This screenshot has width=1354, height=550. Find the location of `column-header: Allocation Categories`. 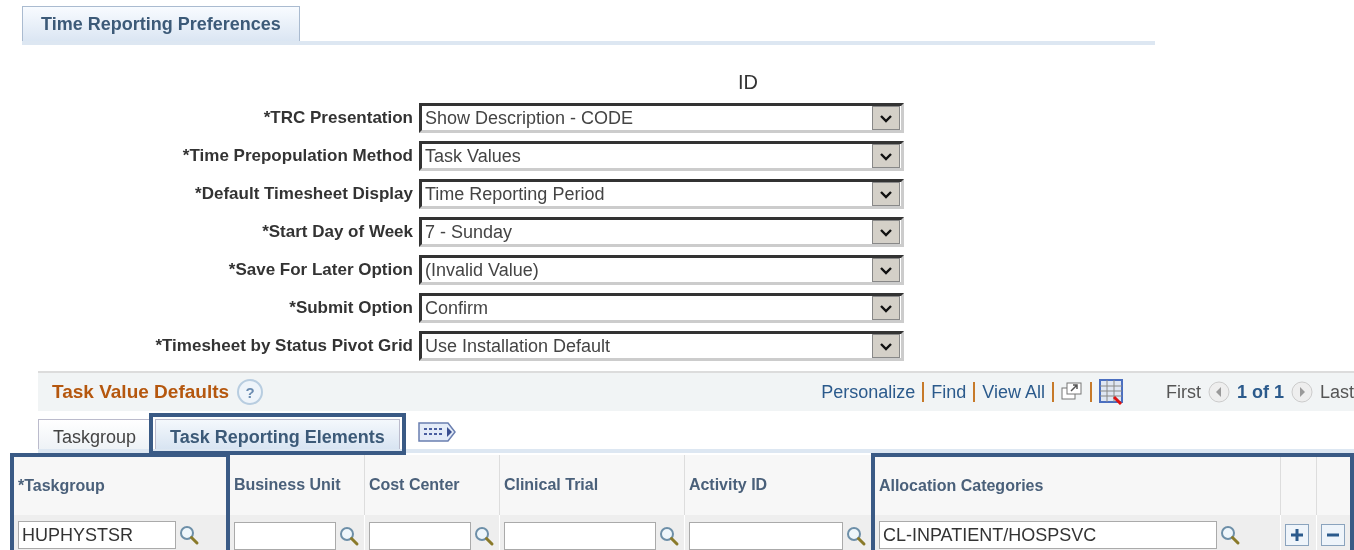

column-header: Allocation Categories is located at coordinates (961, 485).